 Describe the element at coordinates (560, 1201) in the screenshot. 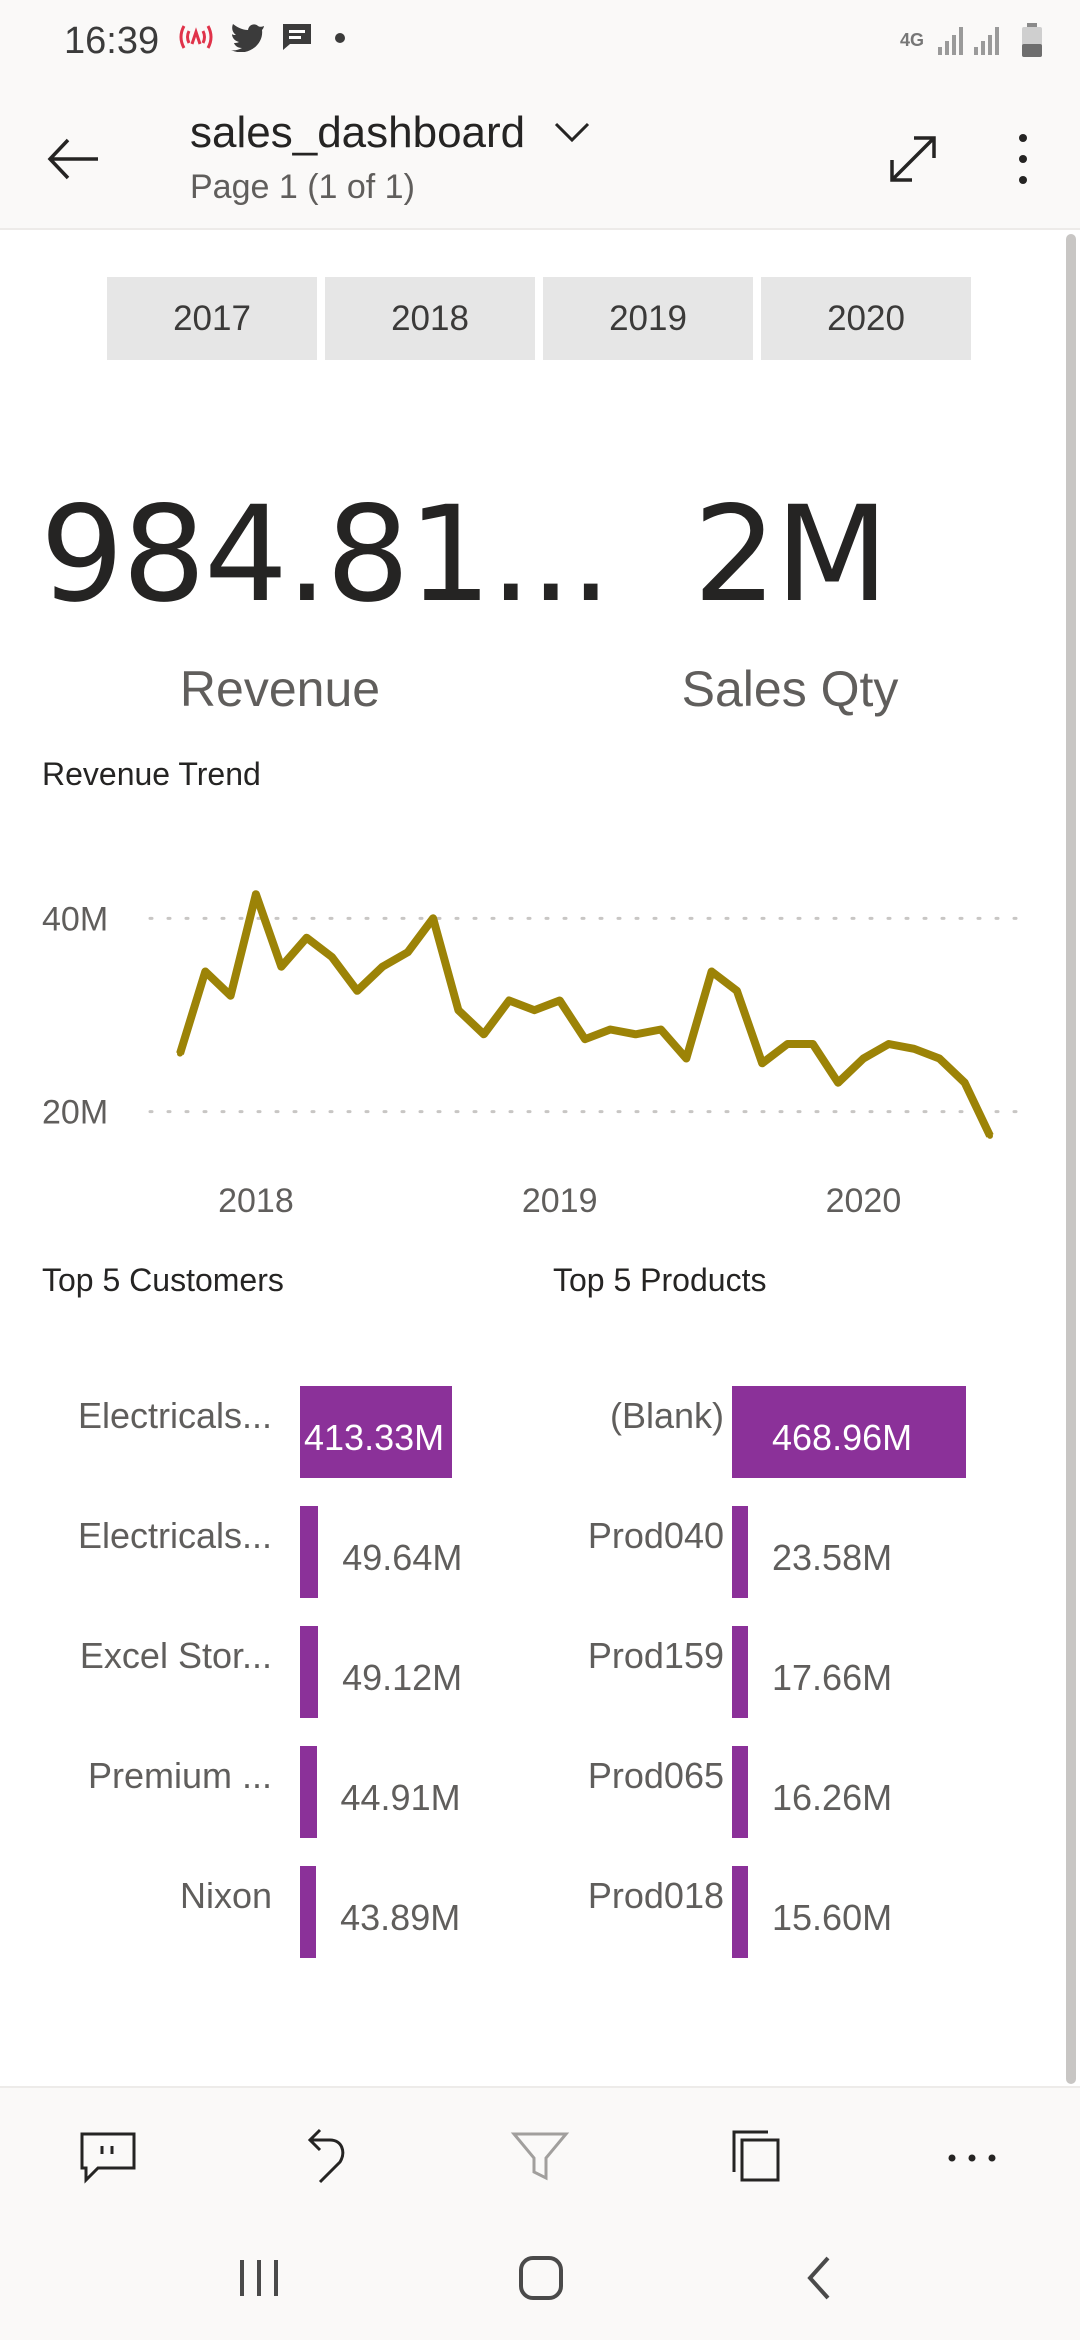

I see `x-tick-label: 2019` at that location.